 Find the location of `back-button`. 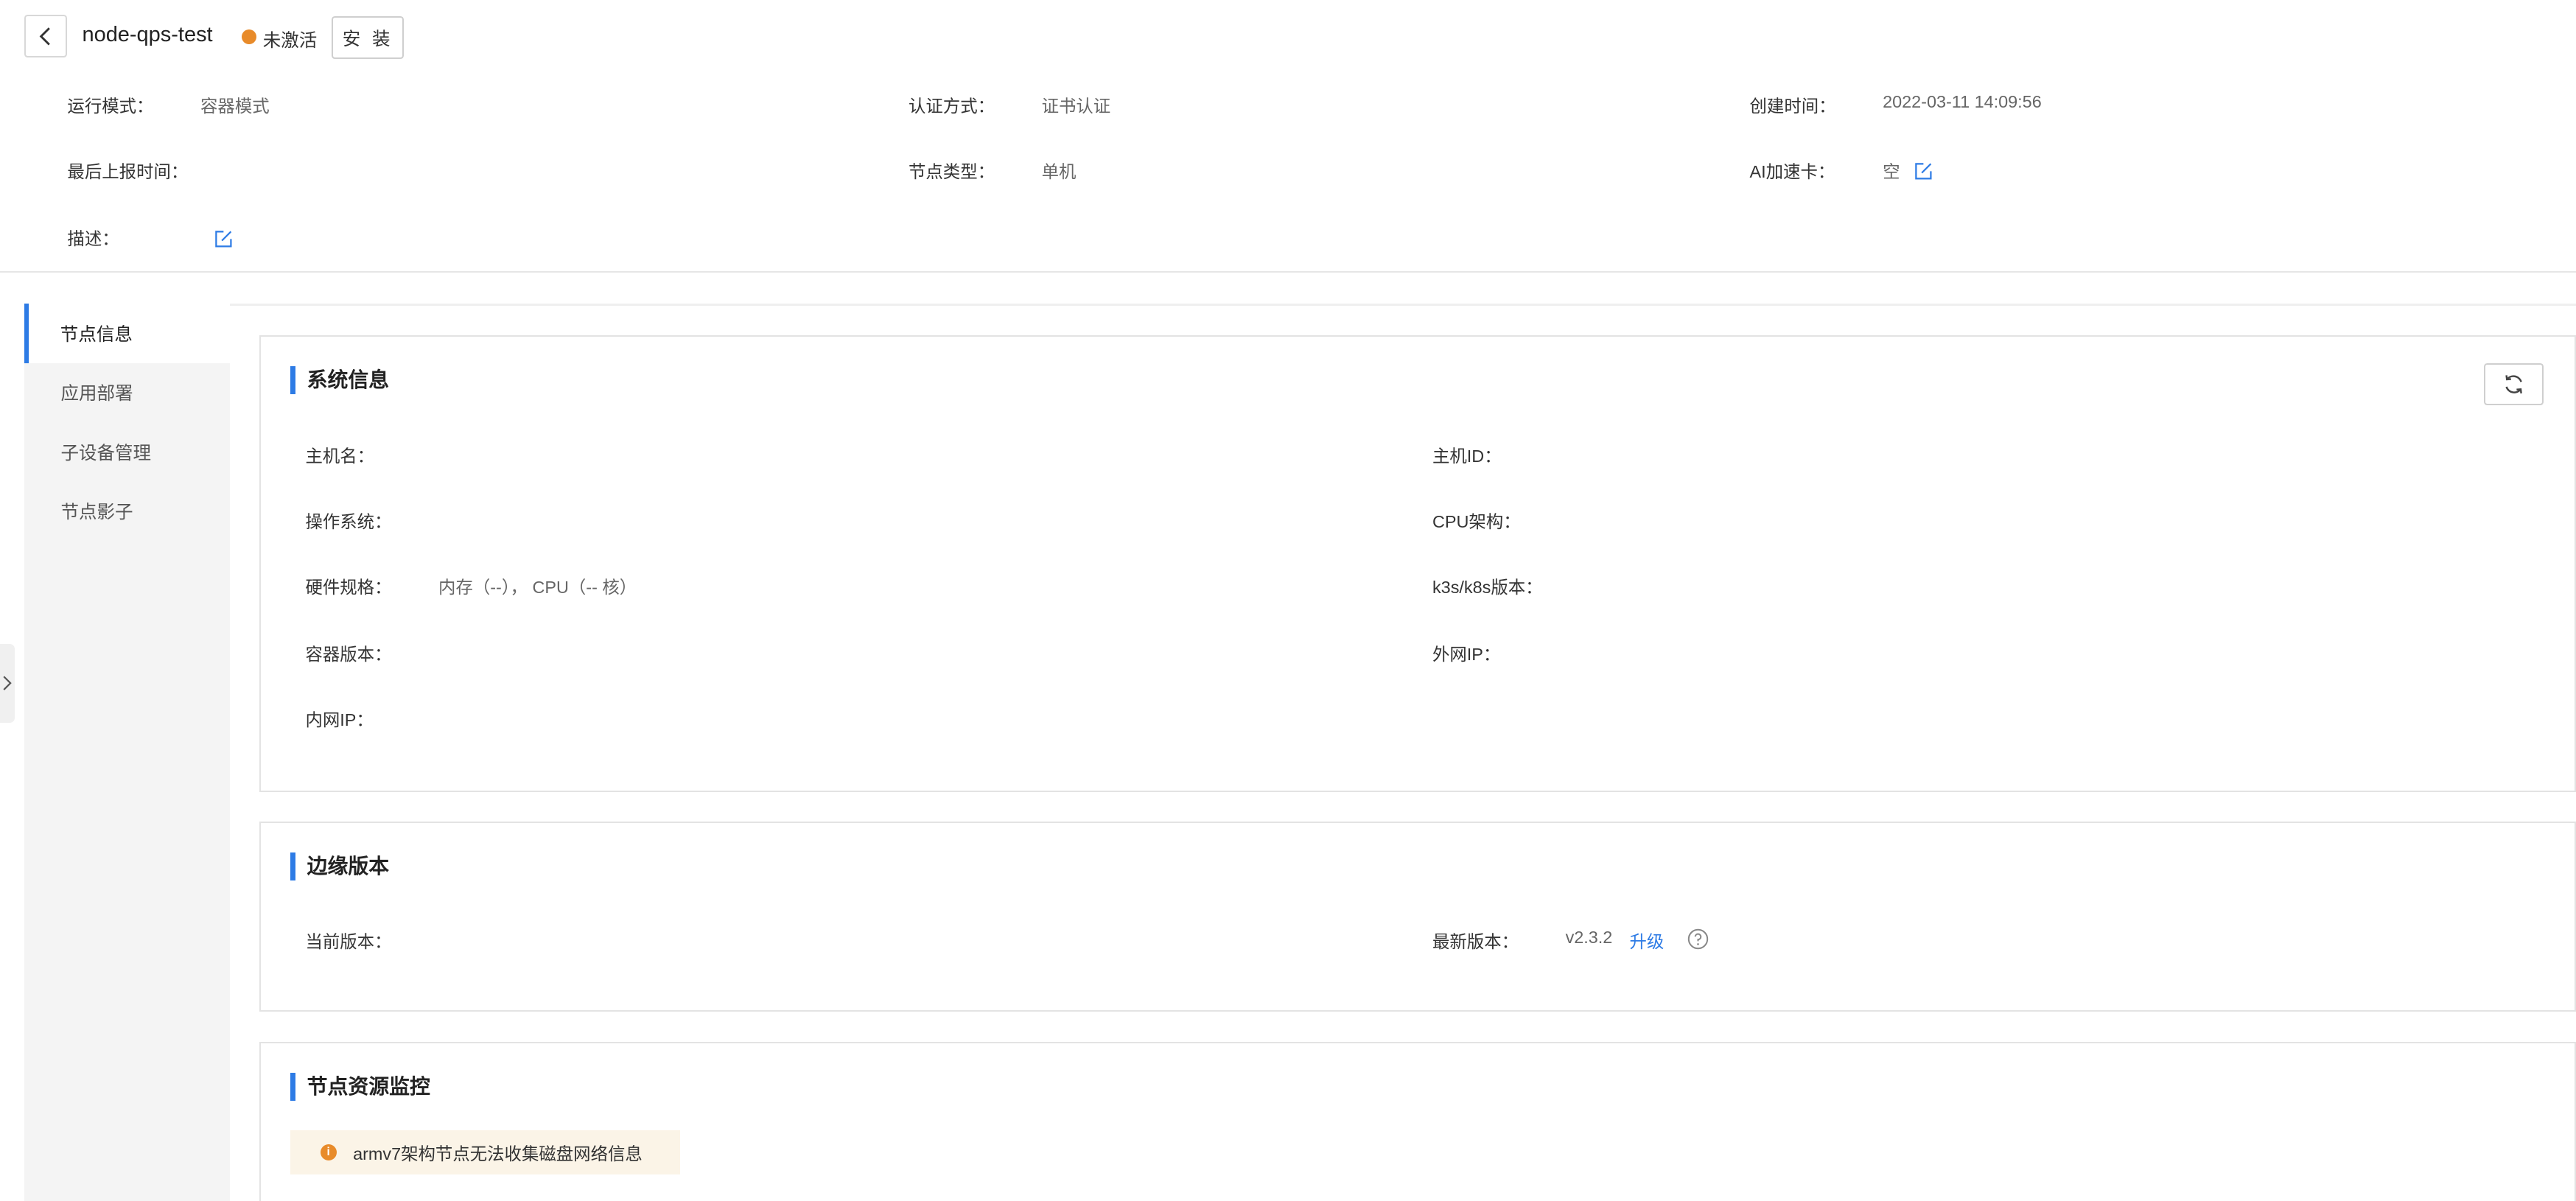

back-button is located at coordinates (46, 36).